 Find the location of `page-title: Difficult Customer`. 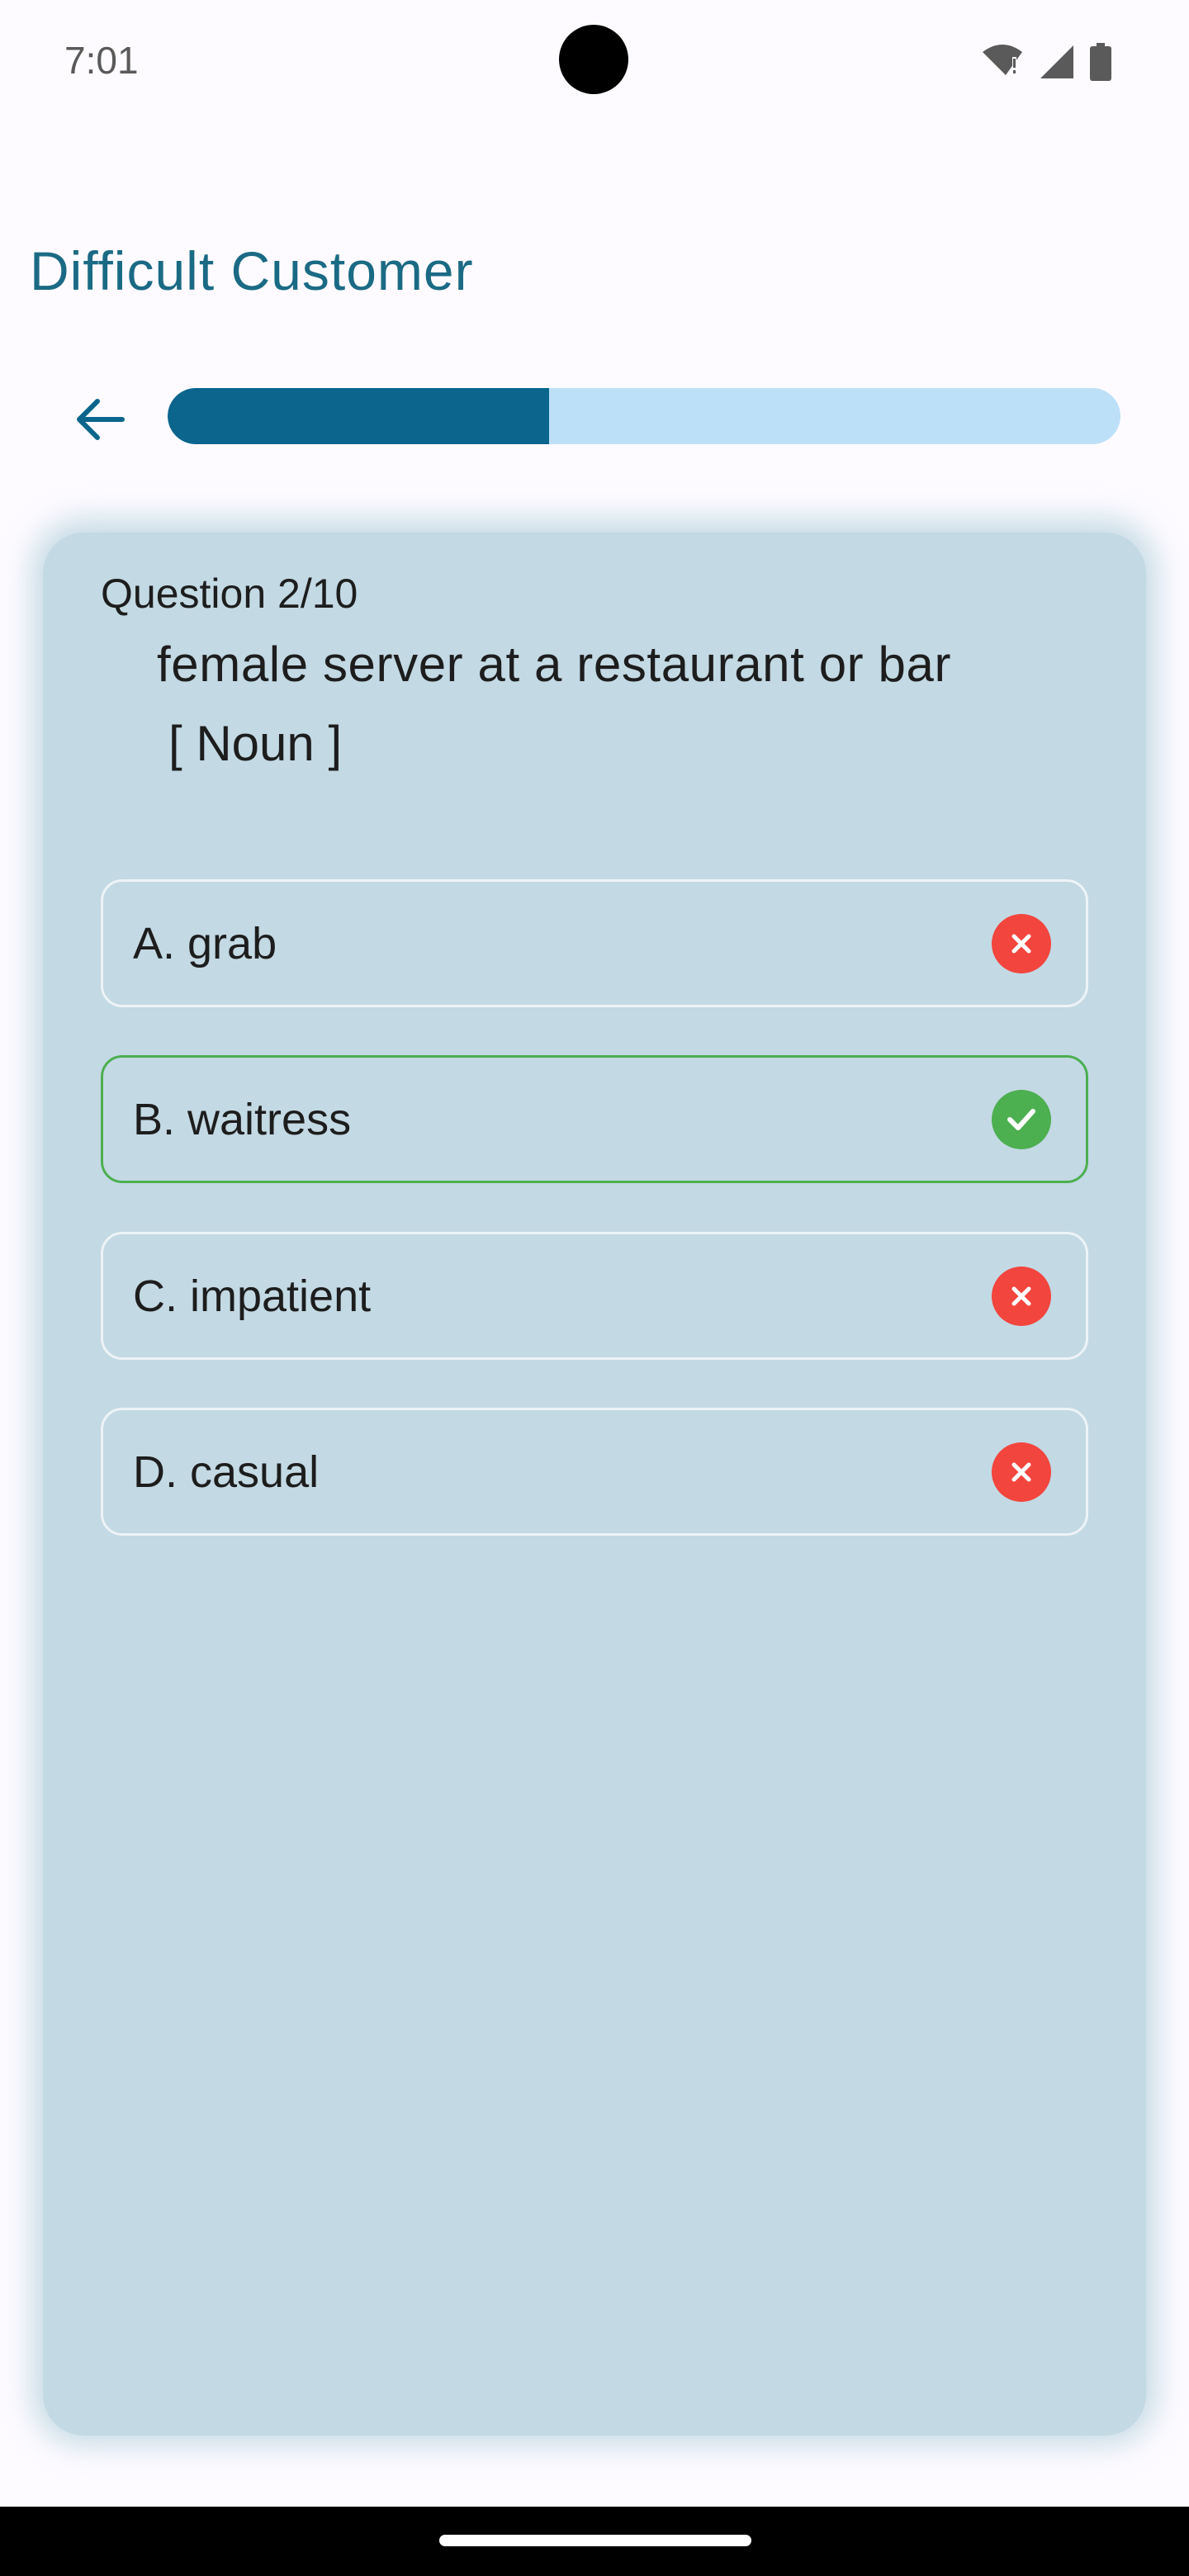

page-title: Difficult Customer is located at coordinates (252, 270).